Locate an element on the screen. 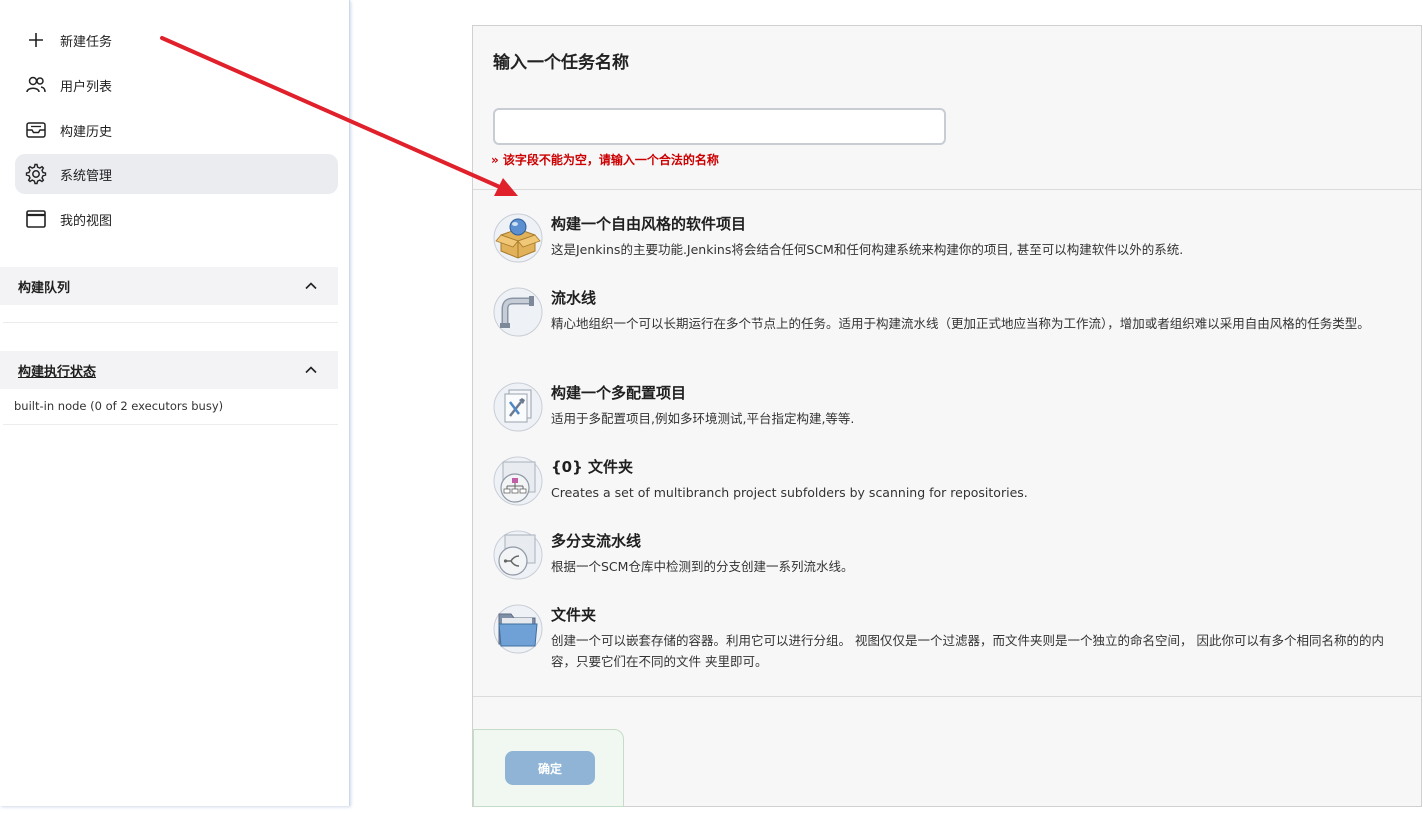 The height and width of the screenshot is (814, 1423). multibranch-icon is located at coordinates (518, 555).